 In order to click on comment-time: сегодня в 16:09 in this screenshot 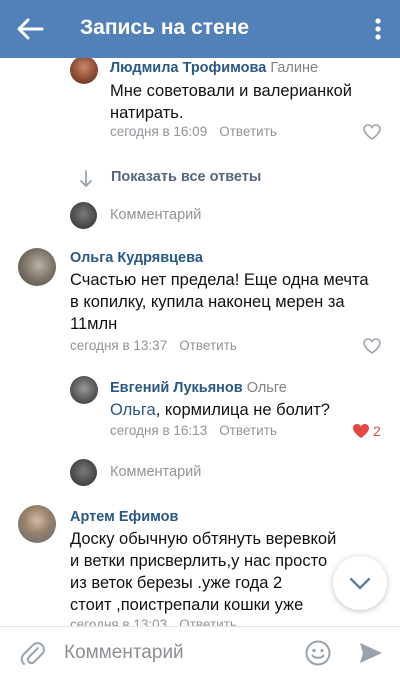, I will do `click(159, 131)`.